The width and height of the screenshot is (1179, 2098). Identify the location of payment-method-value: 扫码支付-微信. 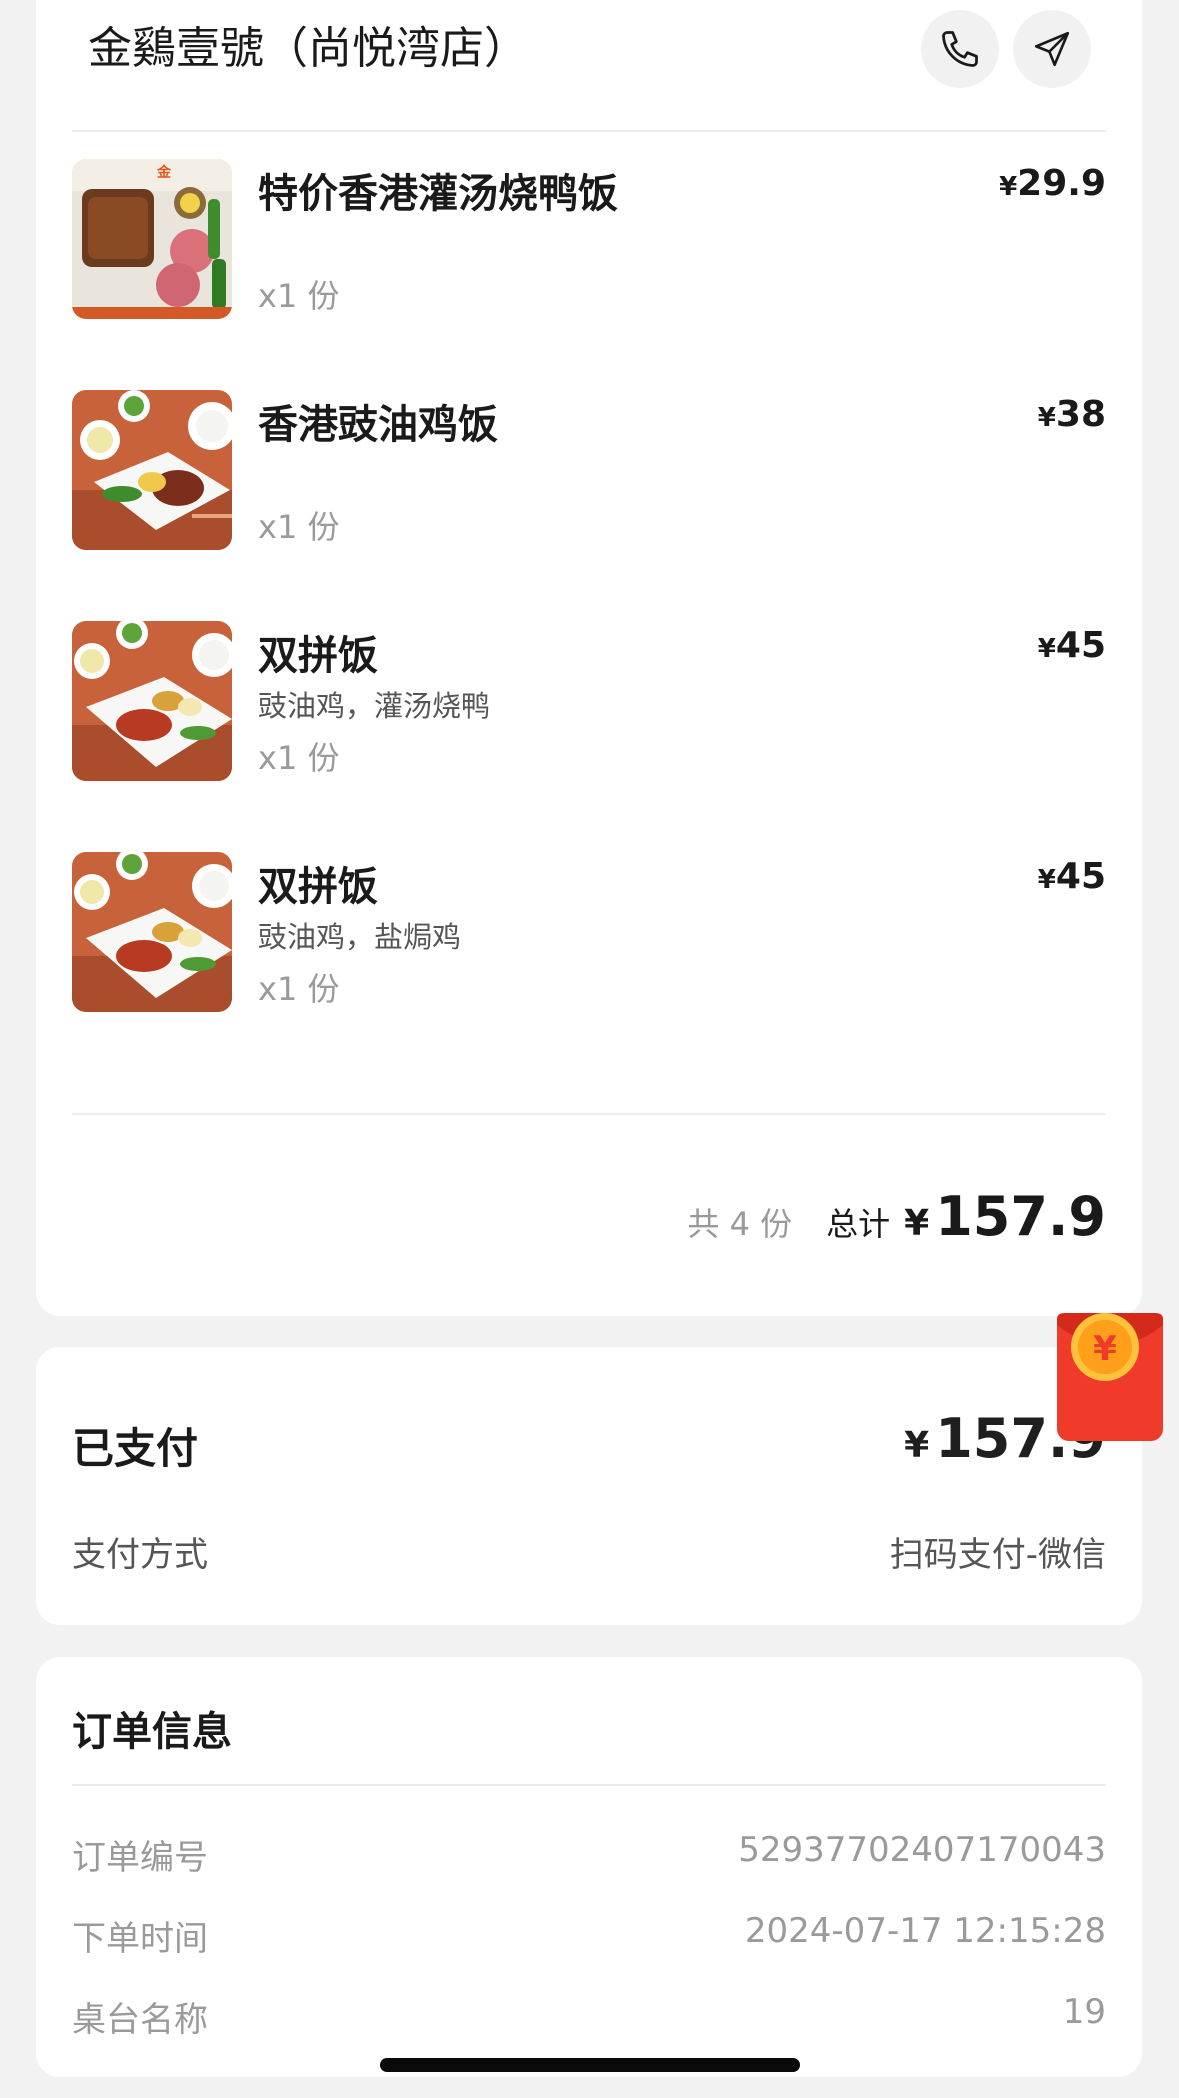
(997, 1555).